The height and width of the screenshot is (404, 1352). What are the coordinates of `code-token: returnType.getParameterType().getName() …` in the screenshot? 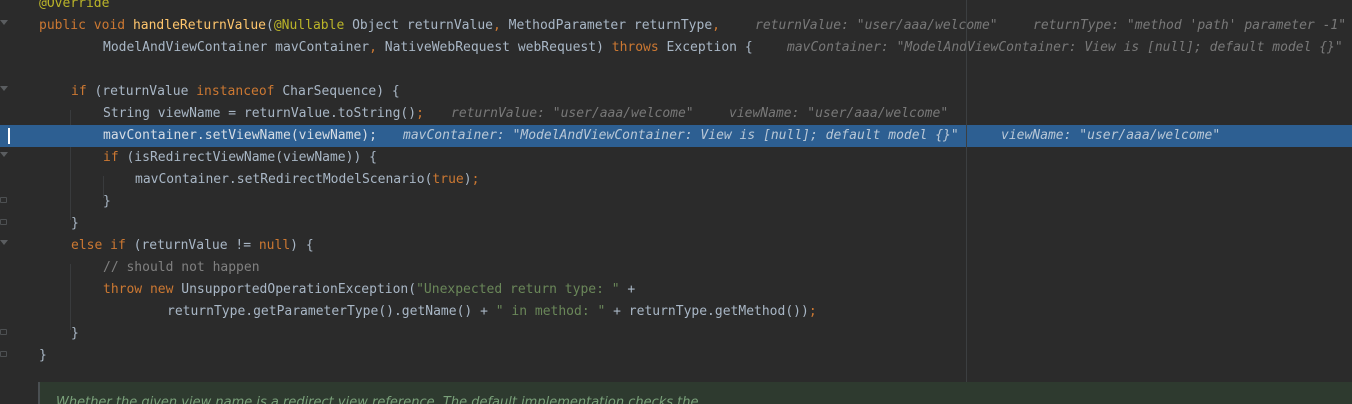 It's located at (331, 311).